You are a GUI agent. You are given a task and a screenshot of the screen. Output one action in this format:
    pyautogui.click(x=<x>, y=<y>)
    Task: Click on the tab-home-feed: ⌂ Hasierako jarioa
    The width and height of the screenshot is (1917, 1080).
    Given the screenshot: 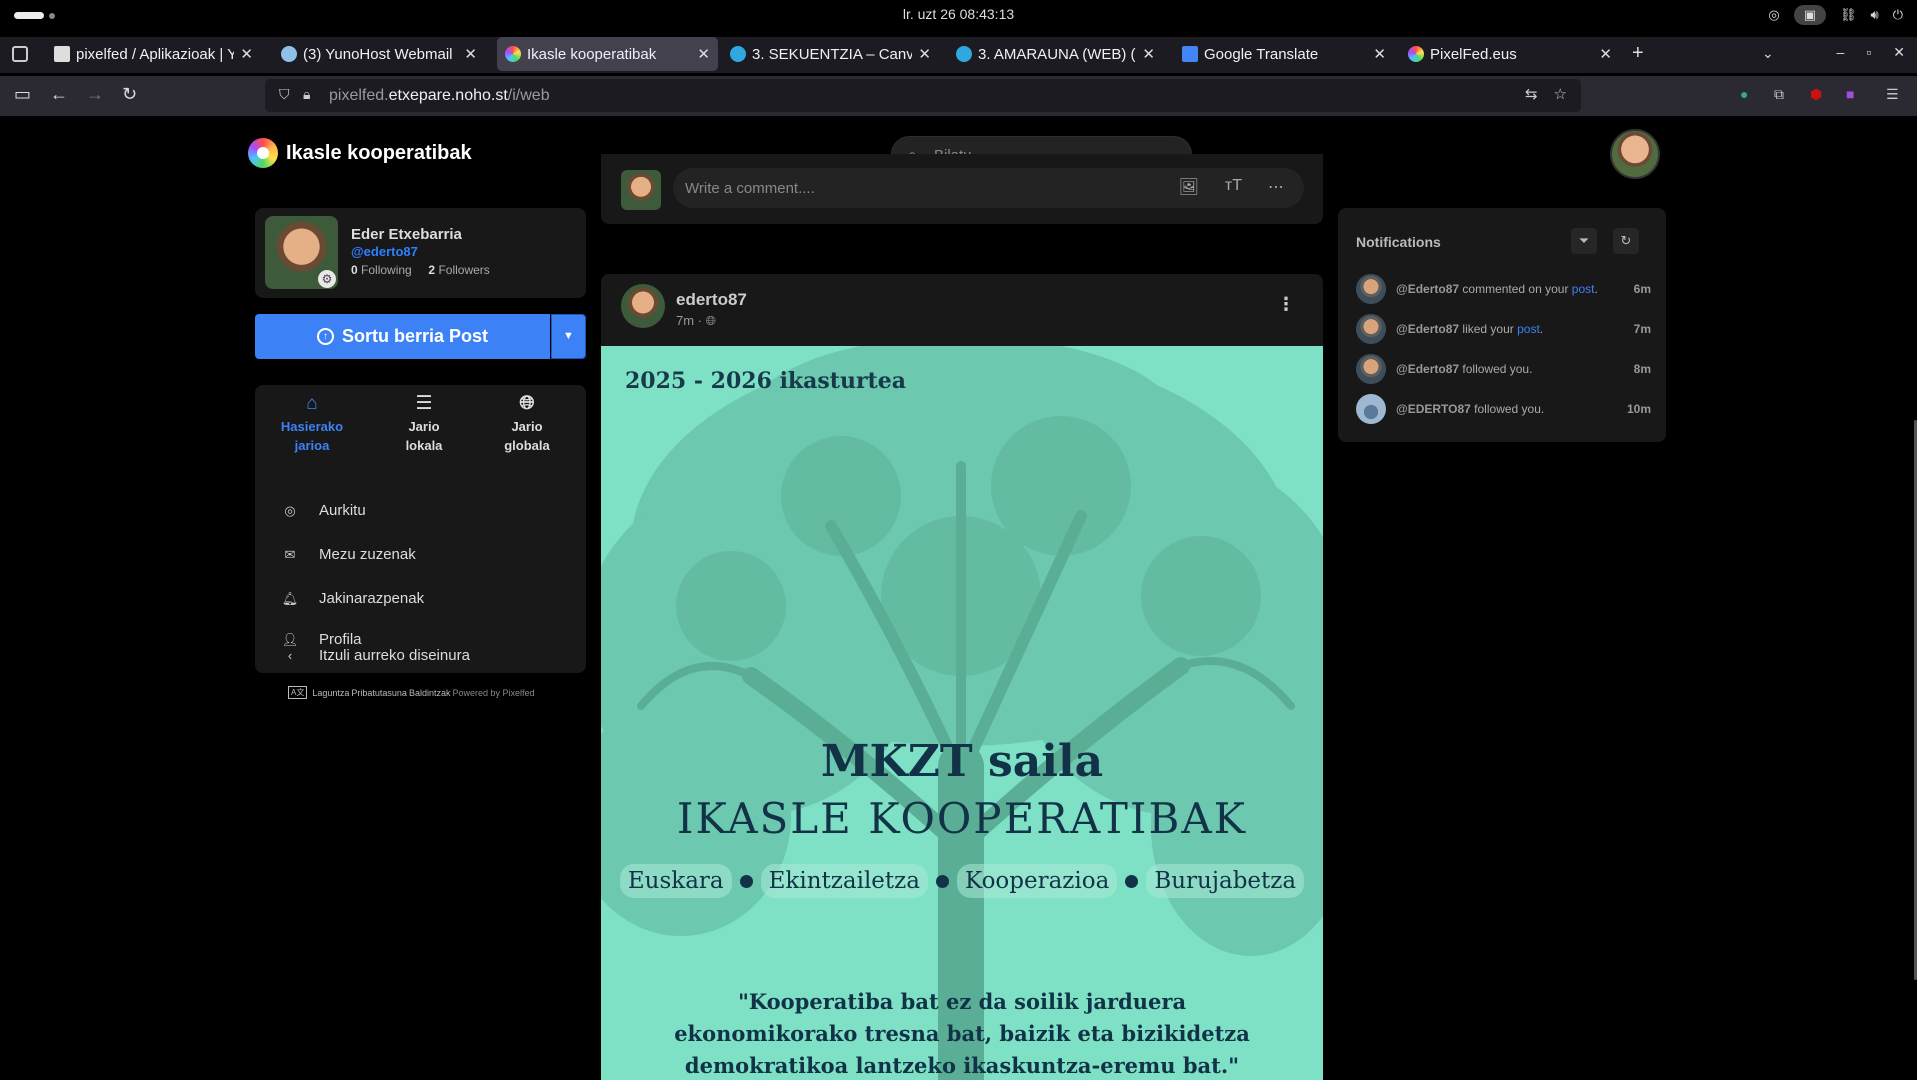 What is the action you would take?
    pyautogui.click(x=312, y=423)
    